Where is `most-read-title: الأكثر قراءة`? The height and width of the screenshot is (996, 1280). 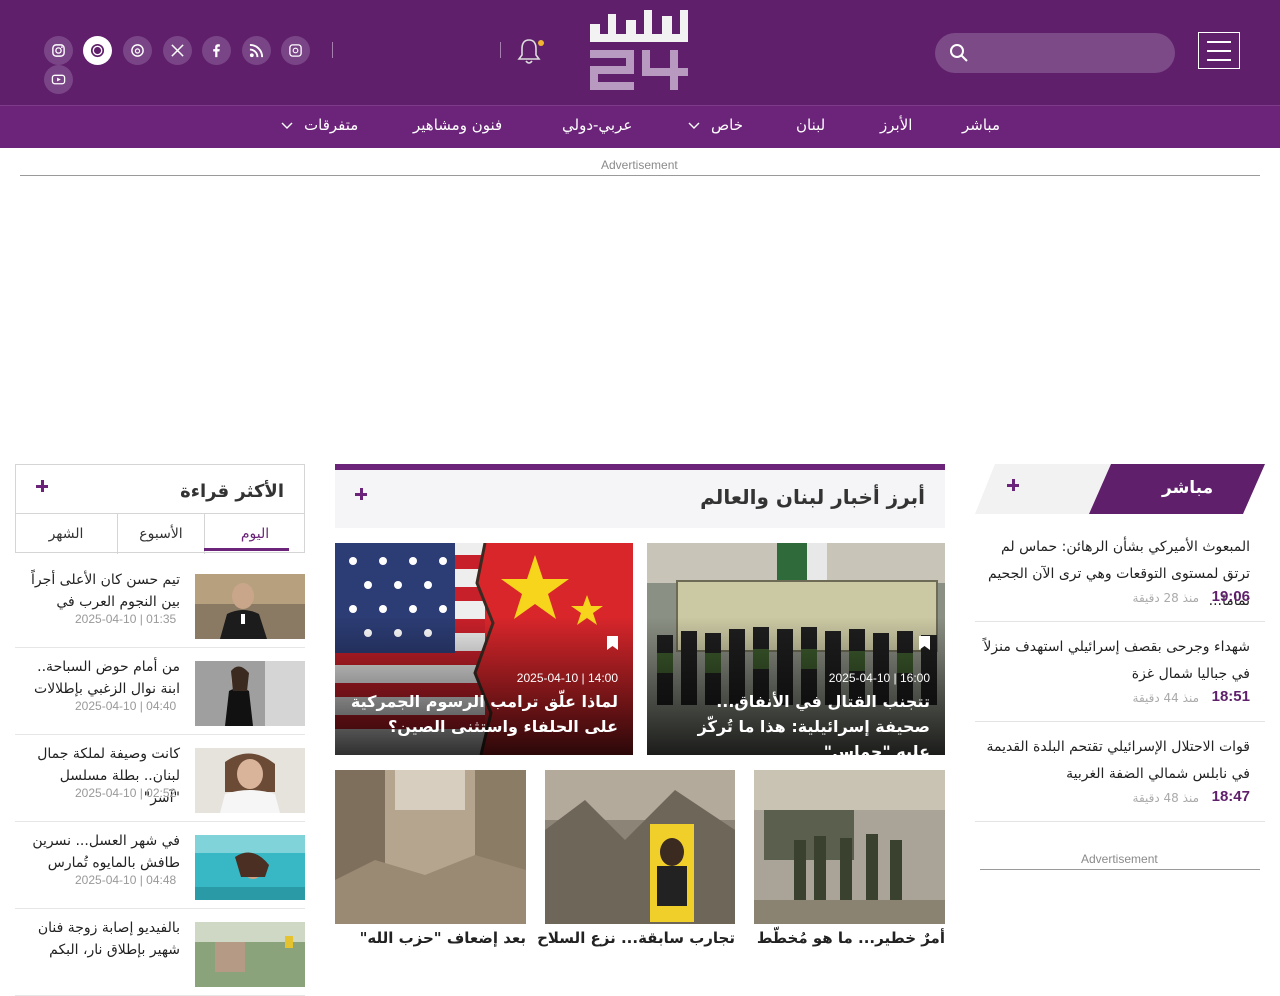 most-read-title: الأكثر قراءة is located at coordinates (232, 491).